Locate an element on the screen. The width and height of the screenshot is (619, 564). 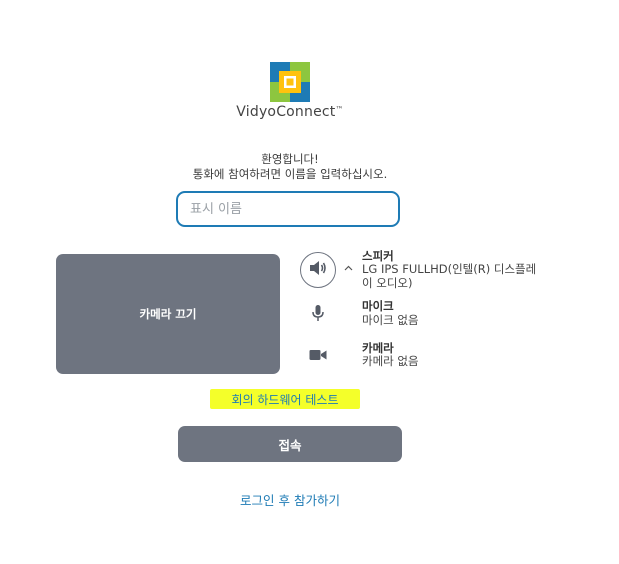
microphone-icon is located at coordinates (318, 315).